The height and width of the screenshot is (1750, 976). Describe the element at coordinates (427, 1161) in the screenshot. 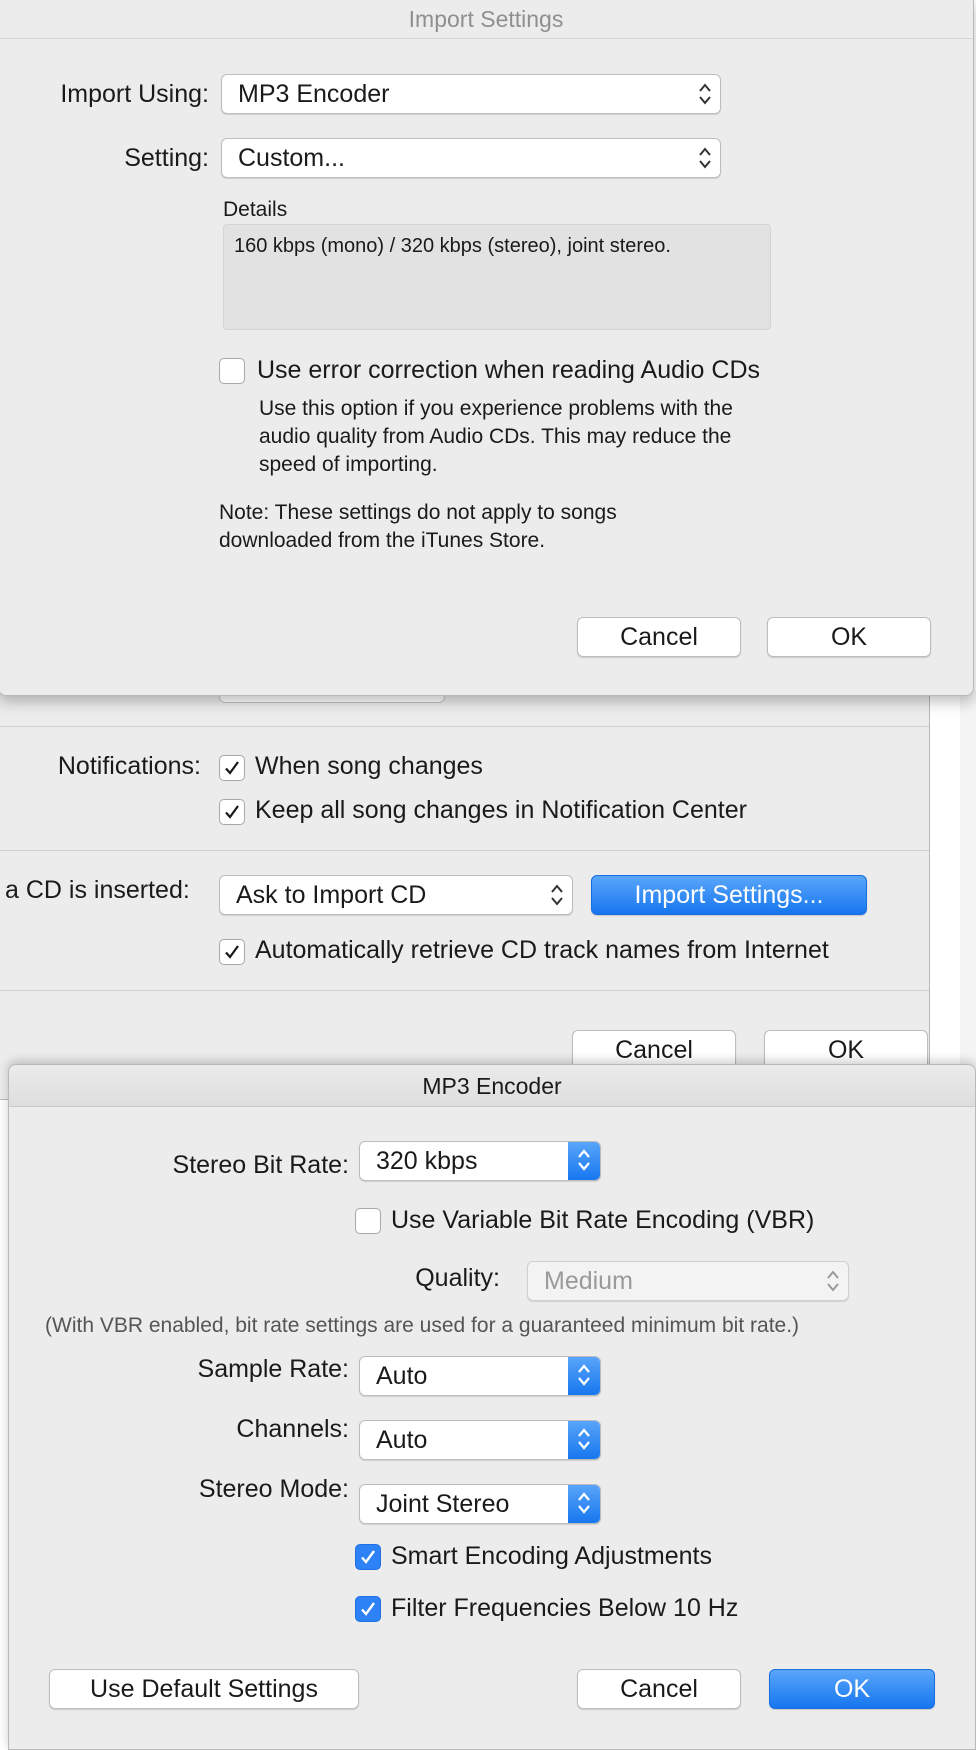

I see `stereo-bit-rate-value: 320 kbps` at that location.